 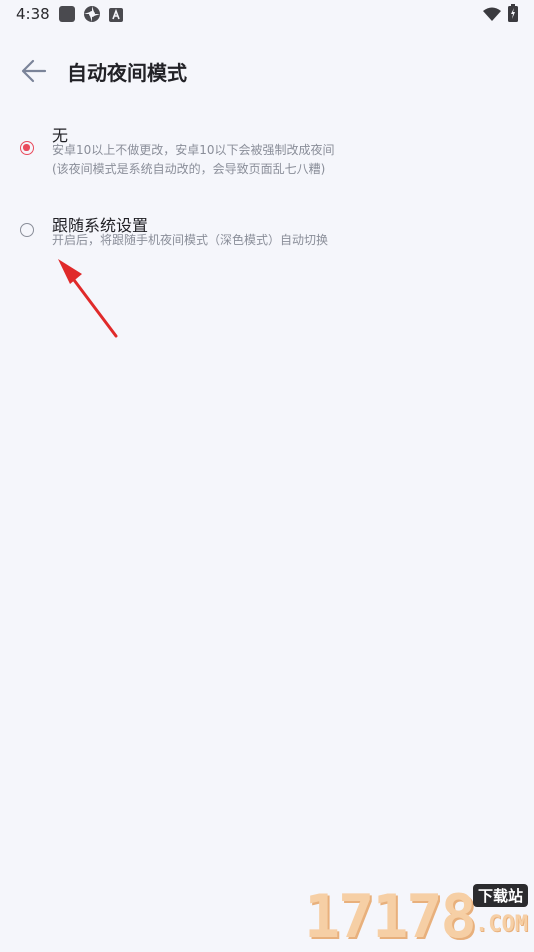 What do you see at coordinates (390, 917) in the screenshot?
I see `watermark-number: 17178` at bounding box center [390, 917].